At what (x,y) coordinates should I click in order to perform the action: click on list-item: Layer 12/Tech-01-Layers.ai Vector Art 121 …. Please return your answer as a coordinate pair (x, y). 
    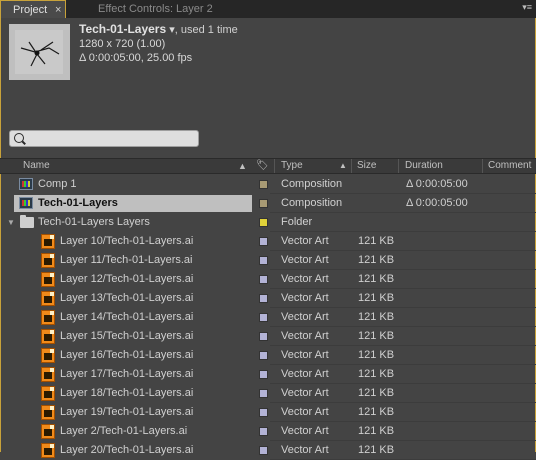
    Looking at the image, I should click on (268, 279).